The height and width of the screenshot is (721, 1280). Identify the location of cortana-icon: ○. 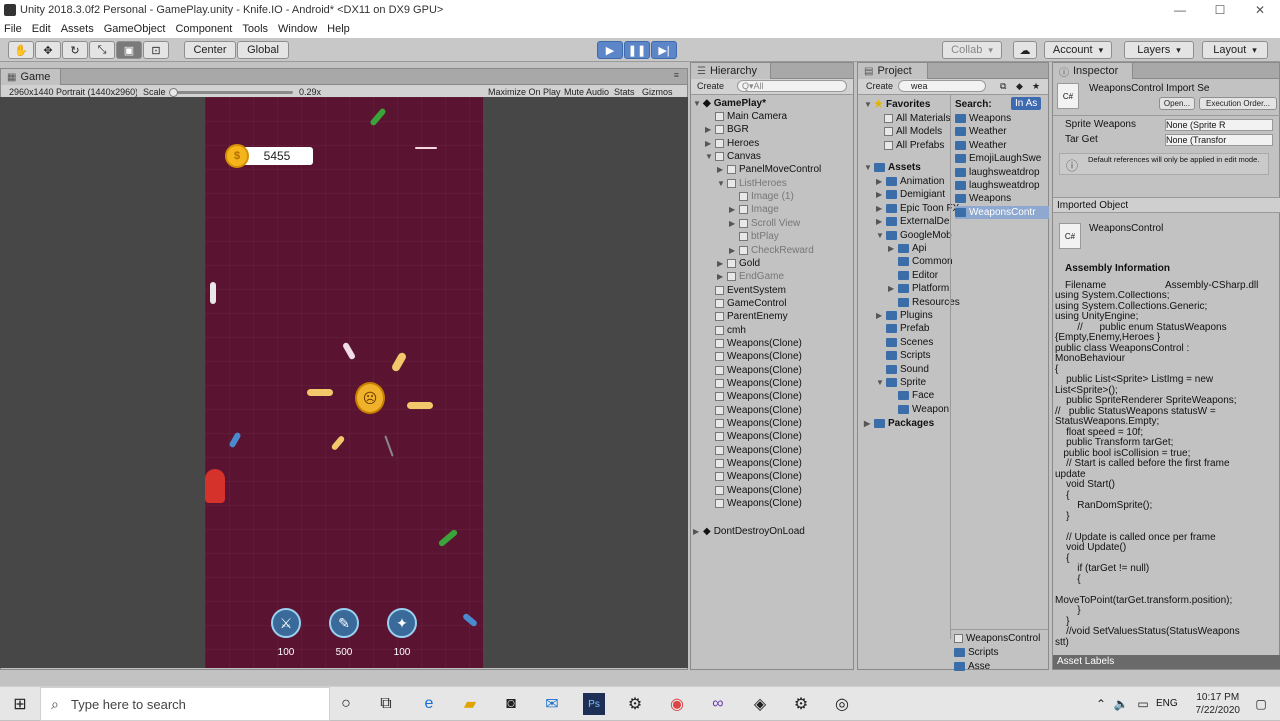
(346, 704).